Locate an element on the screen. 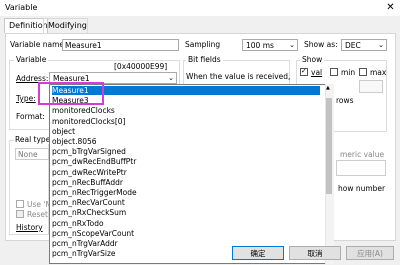 The image size is (400, 265). show-number-label: how number is located at coordinates (362, 188).